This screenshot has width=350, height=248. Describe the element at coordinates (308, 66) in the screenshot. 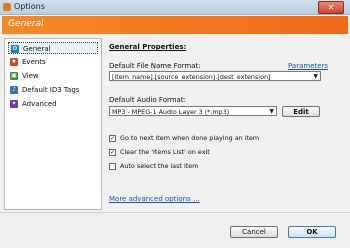

I see `parameters-link: Parameters` at that location.